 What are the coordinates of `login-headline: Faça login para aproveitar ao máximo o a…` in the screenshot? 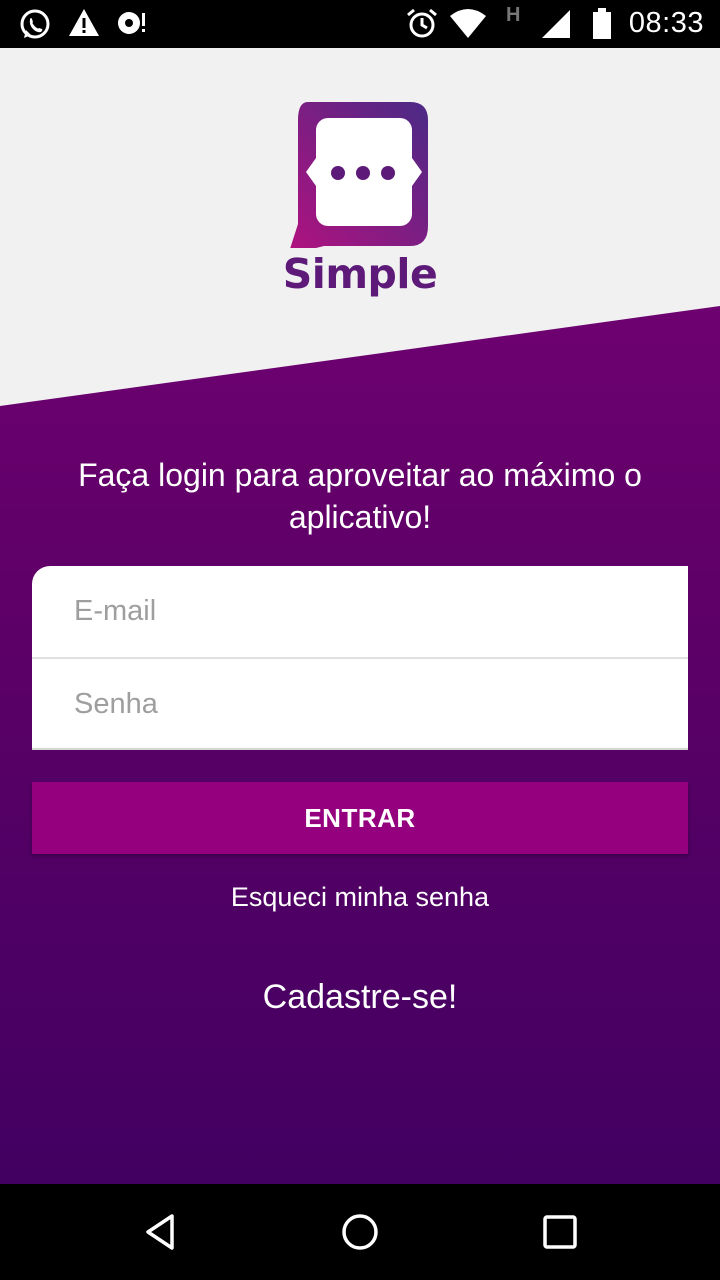 It's located at (360, 496).